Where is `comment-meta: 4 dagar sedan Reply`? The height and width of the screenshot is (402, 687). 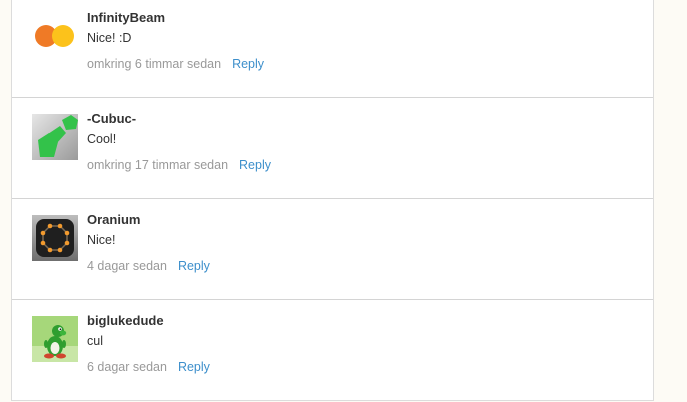 comment-meta: 4 dagar sedan Reply is located at coordinates (148, 266).